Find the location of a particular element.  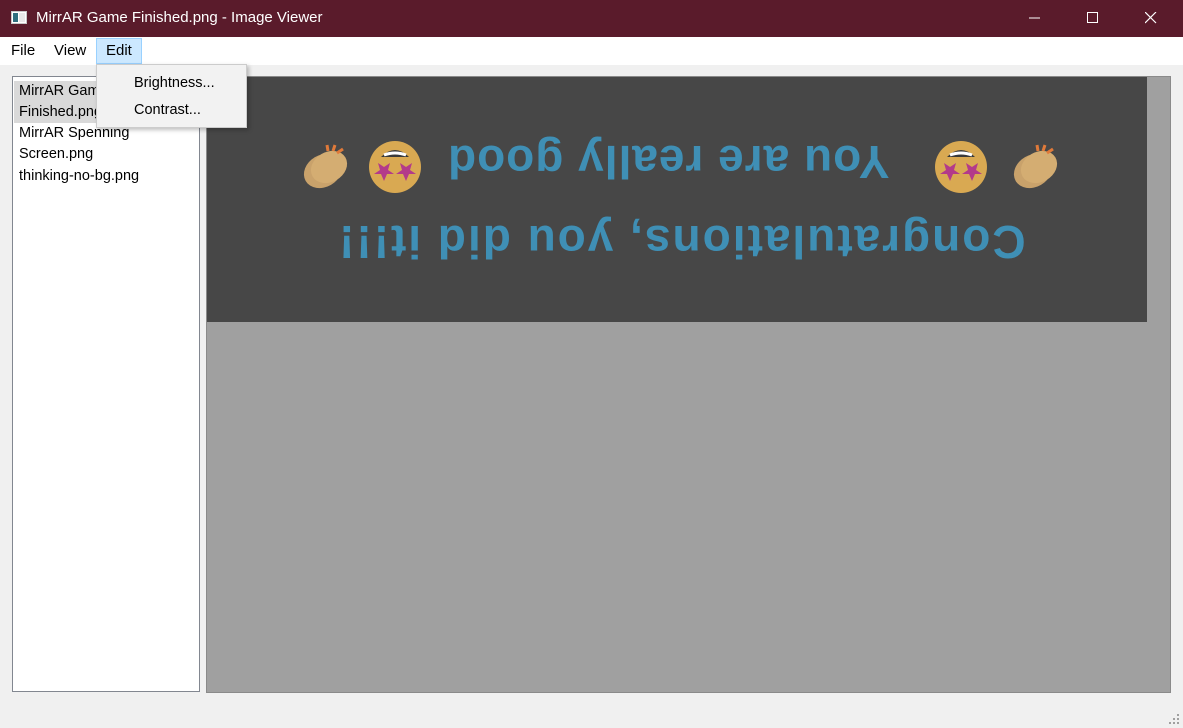

file-item-mirrar-spenning-screen: MirrAR Spenning Screen.png is located at coordinates (74, 144).